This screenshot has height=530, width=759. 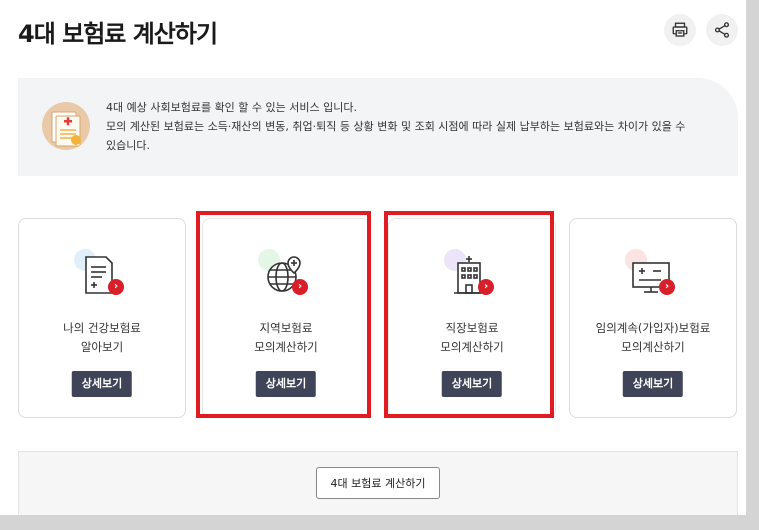 What do you see at coordinates (653, 318) in the screenshot?
I see `card-voluntary-insurance: › 임의계속(가입자)보험료 모의계산하기 상세보기` at bounding box center [653, 318].